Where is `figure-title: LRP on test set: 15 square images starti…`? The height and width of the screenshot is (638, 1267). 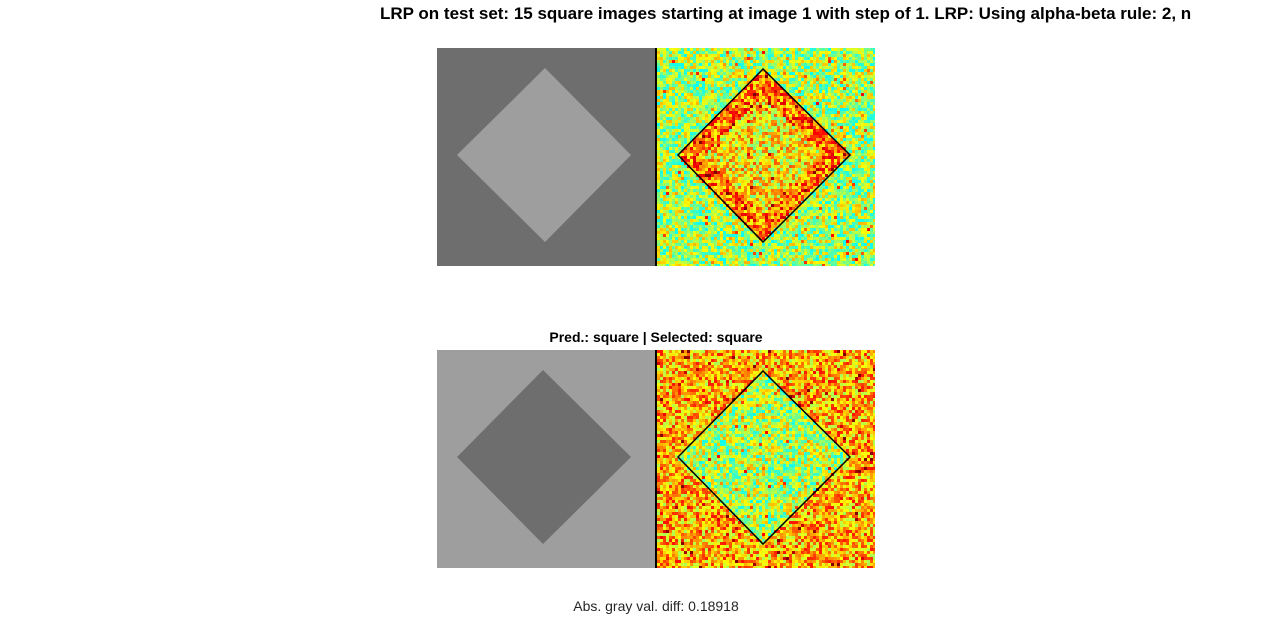
figure-title: LRP on test set: 15 square images starti… is located at coordinates (786, 13).